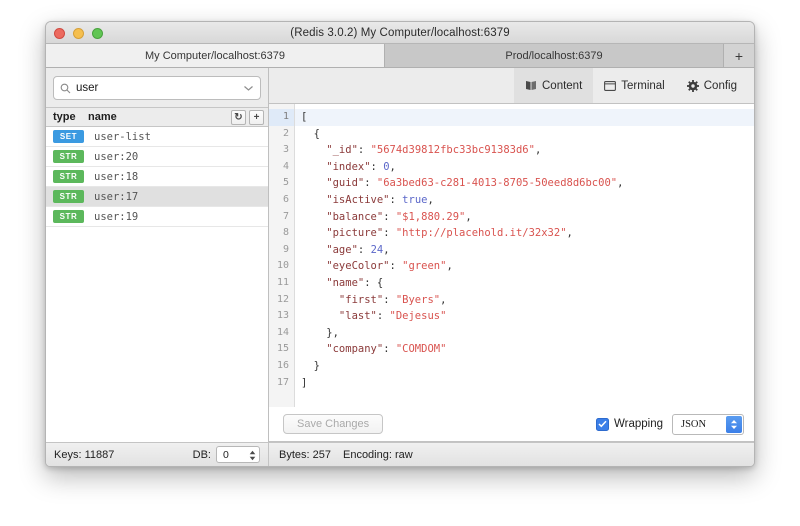 Image resolution: width=800 pixels, height=526 pixels. Describe the element at coordinates (638, 424) in the screenshot. I see `wrapping-label: Wrapping` at that location.